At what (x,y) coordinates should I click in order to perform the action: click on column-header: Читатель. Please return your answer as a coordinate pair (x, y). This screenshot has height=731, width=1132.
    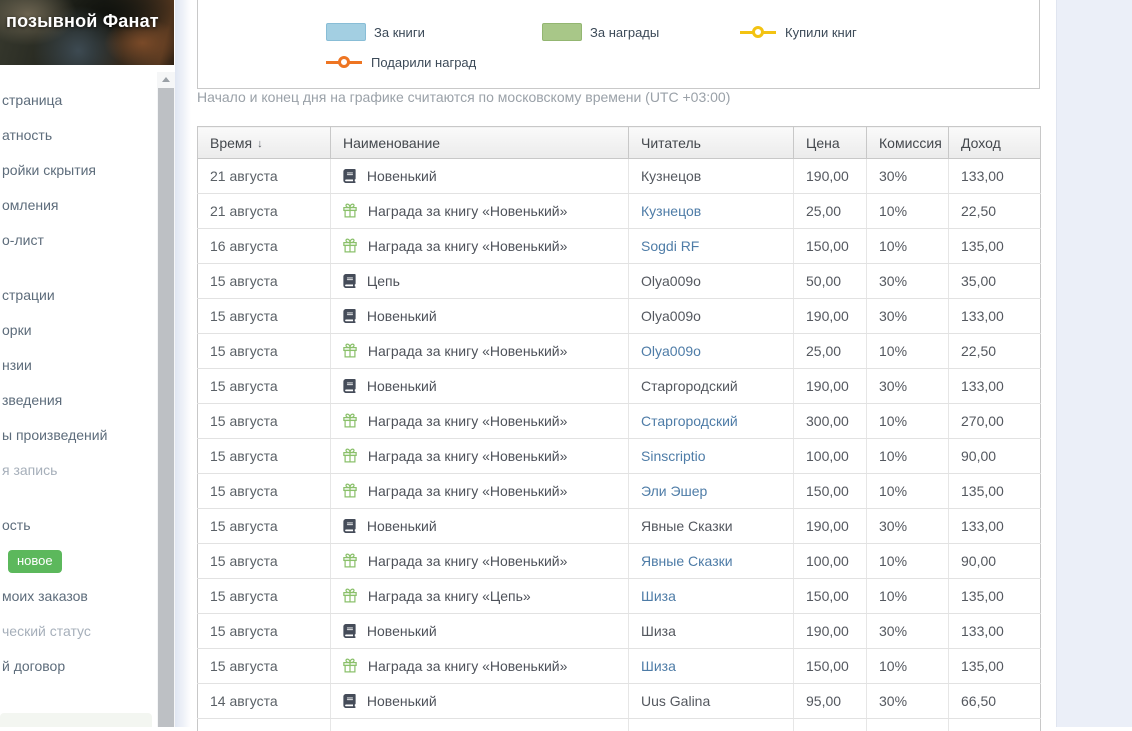
    Looking at the image, I should click on (711, 143).